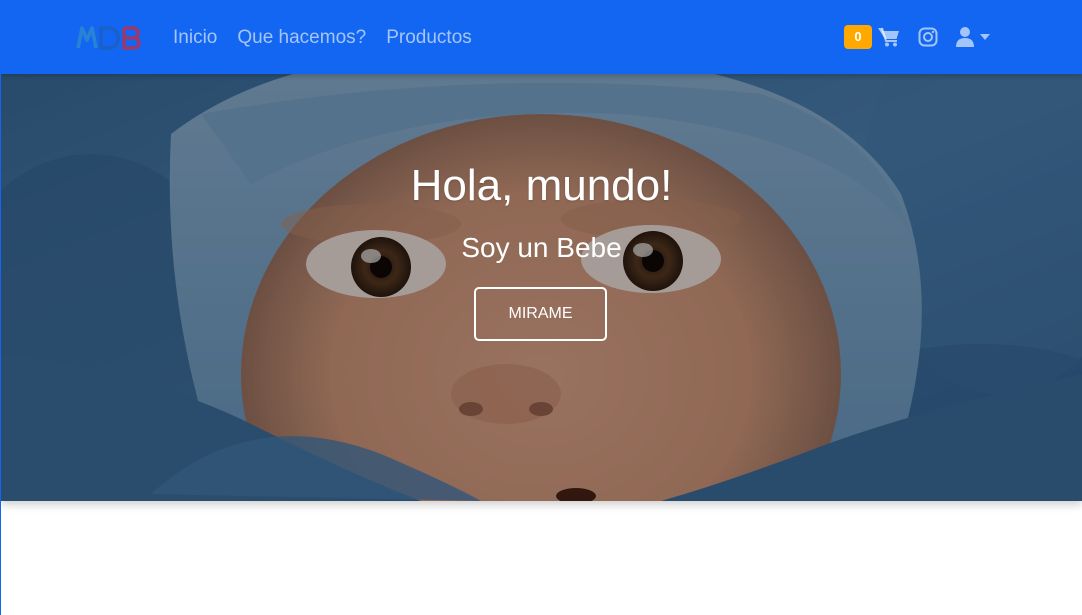 The height and width of the screenshot is (615, 1082). I want to click on mirame-button: MIRAME, so click(540, 314).